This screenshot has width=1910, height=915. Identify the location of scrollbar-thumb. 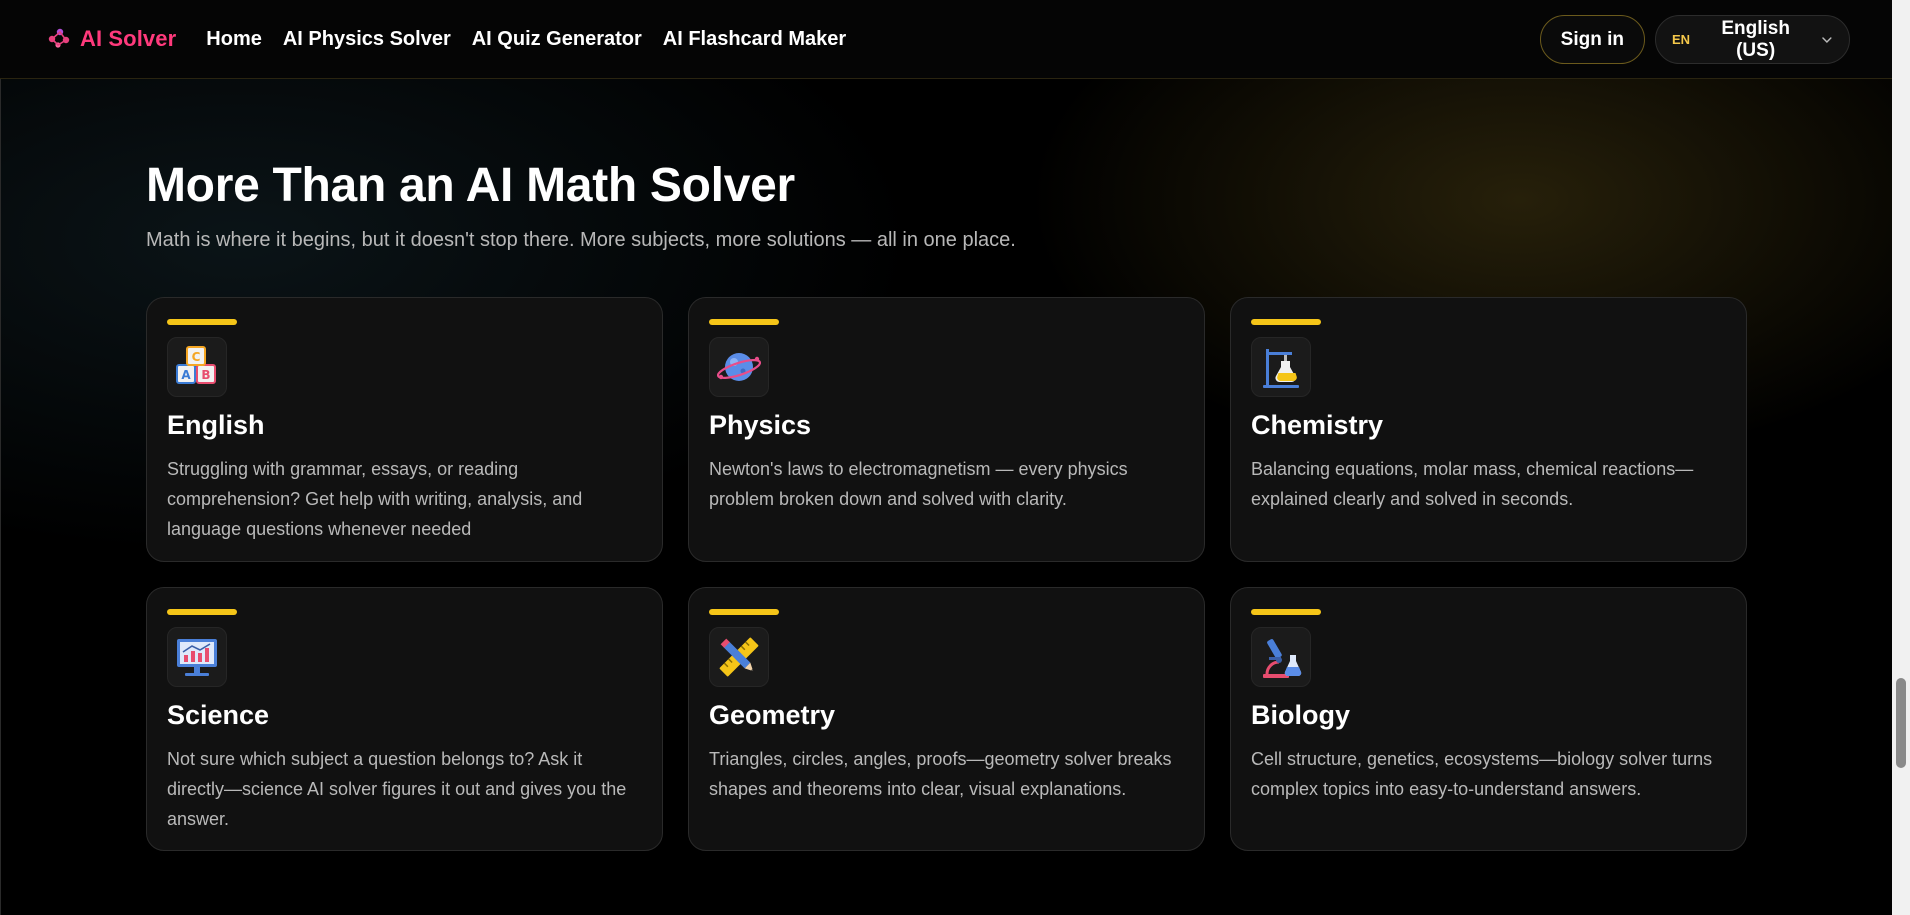
(1901, 723).